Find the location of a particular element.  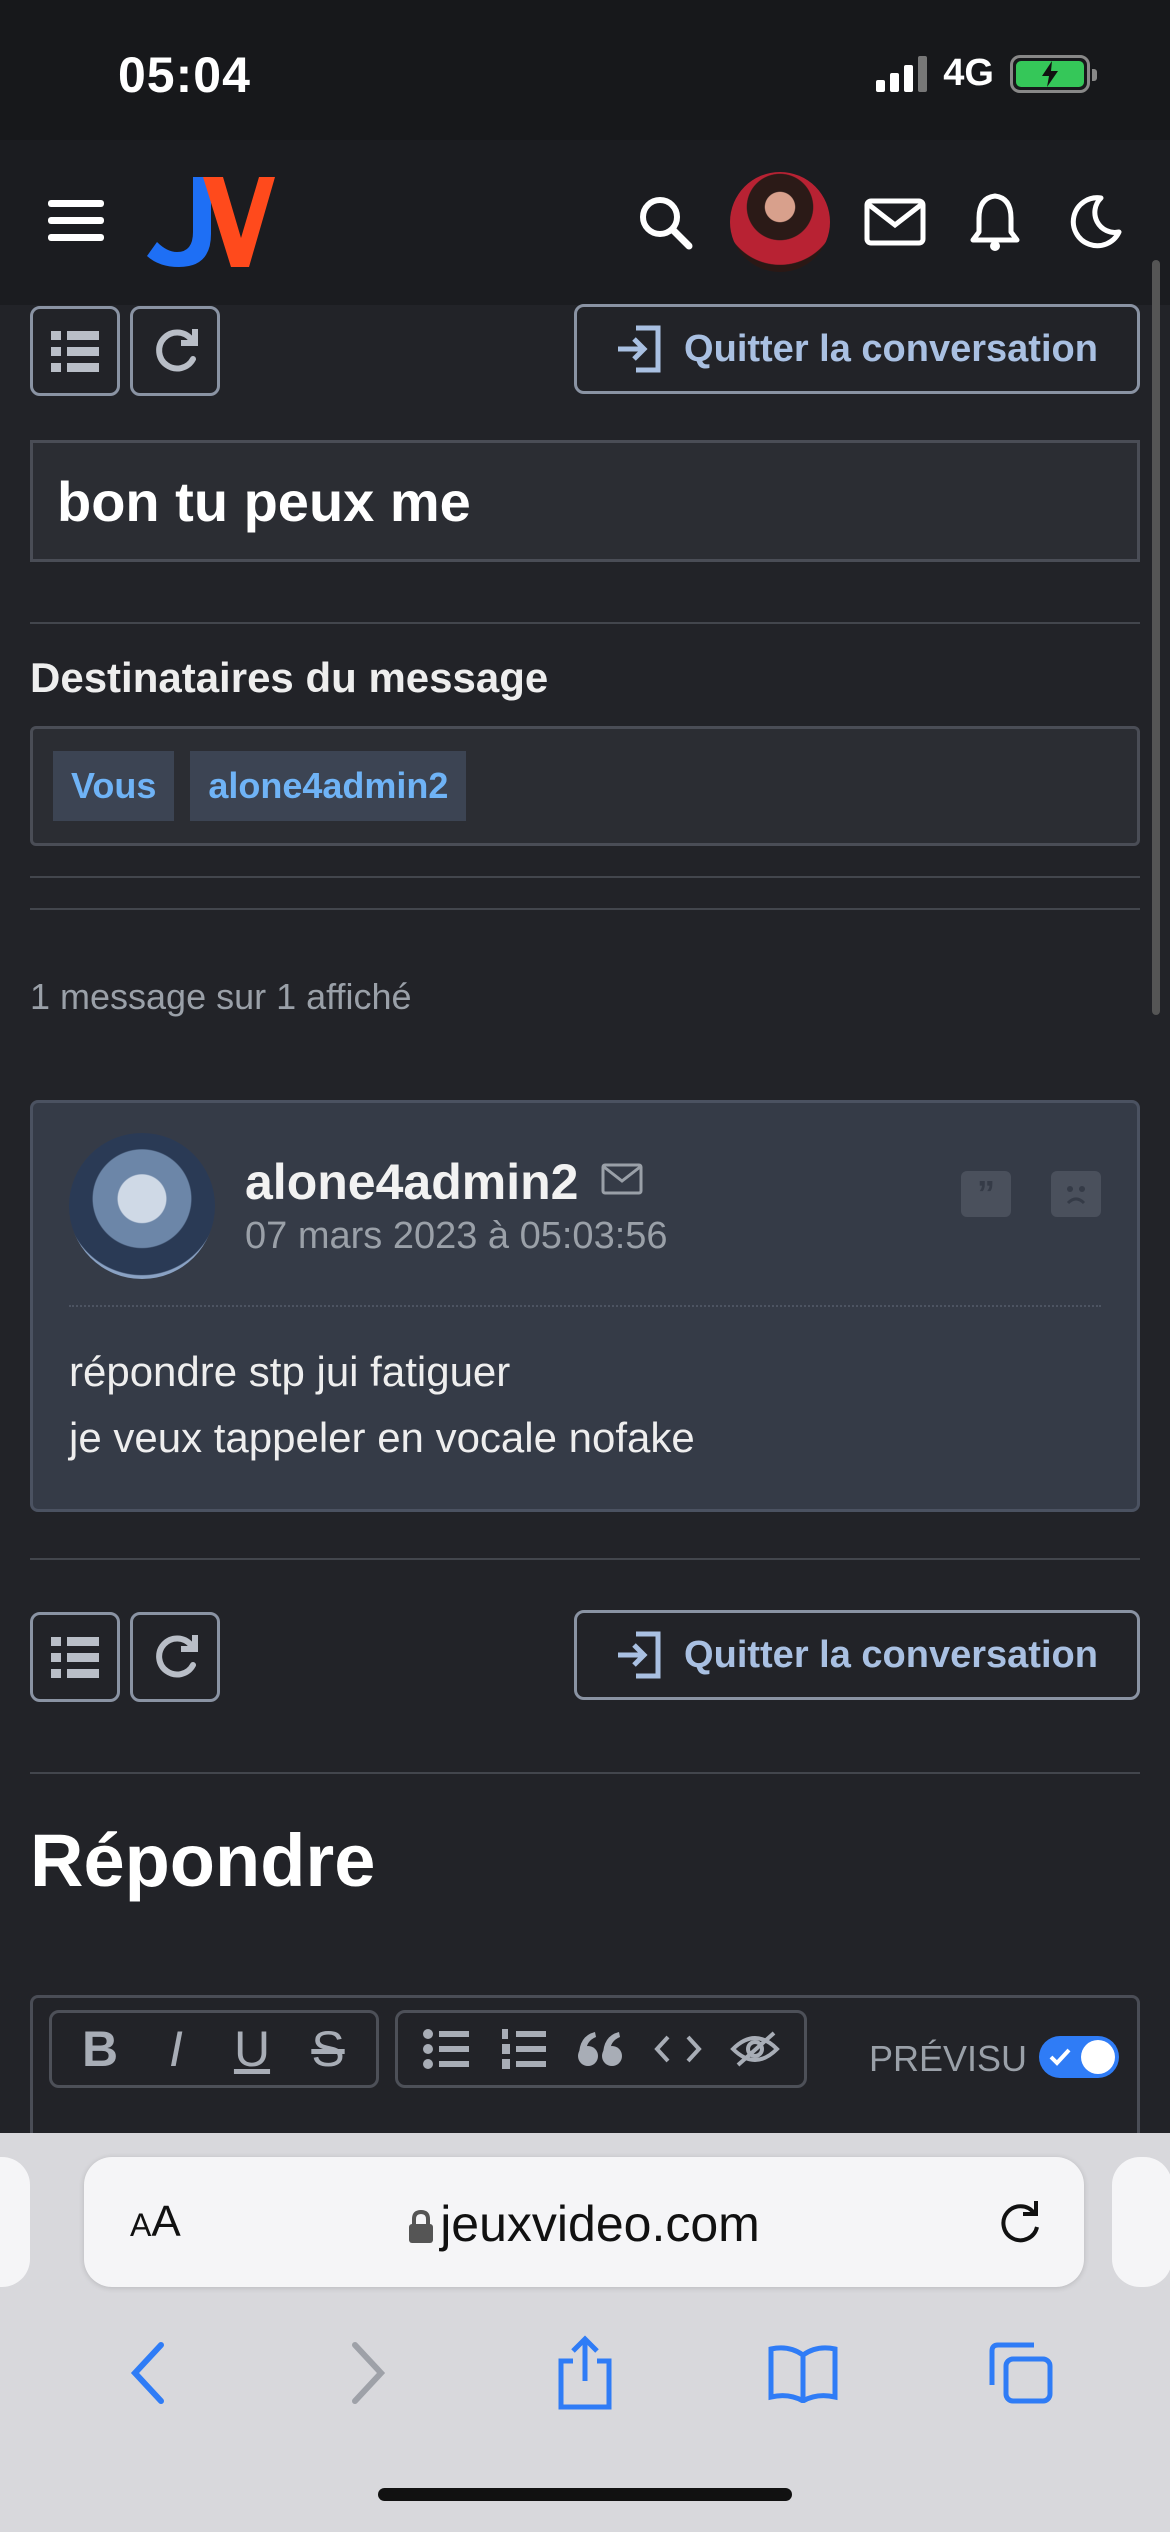

bookmarks-icon is located at coordinates (803, 2373).